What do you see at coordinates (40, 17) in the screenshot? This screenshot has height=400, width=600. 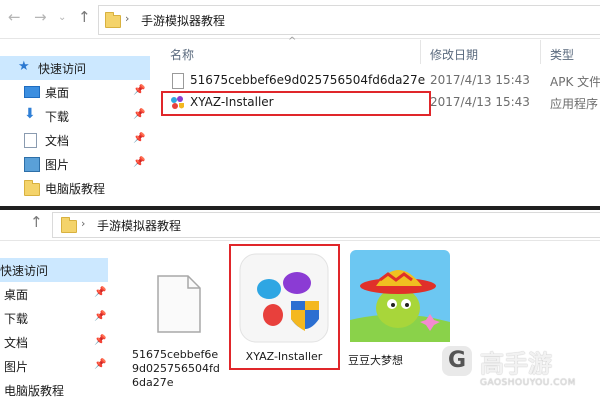 I see `forward-arrow-icon: →` at bounding box center [40, 17].